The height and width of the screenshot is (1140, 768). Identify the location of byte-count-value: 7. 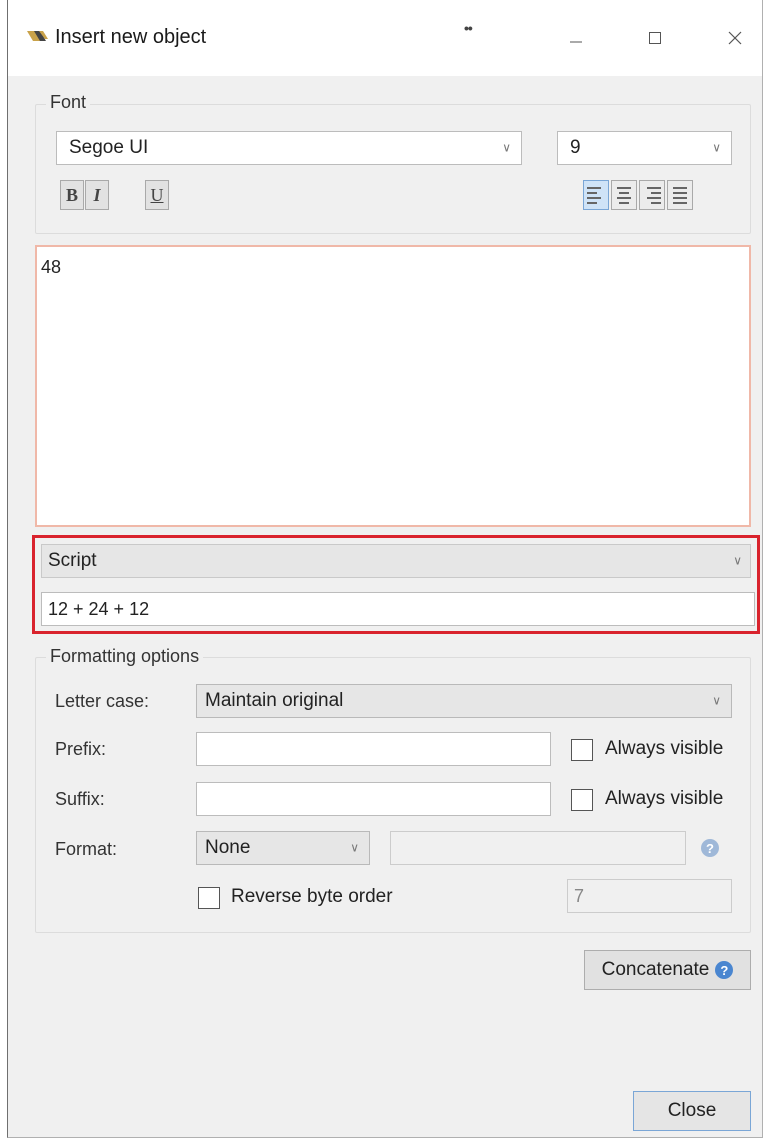
(579, 895).